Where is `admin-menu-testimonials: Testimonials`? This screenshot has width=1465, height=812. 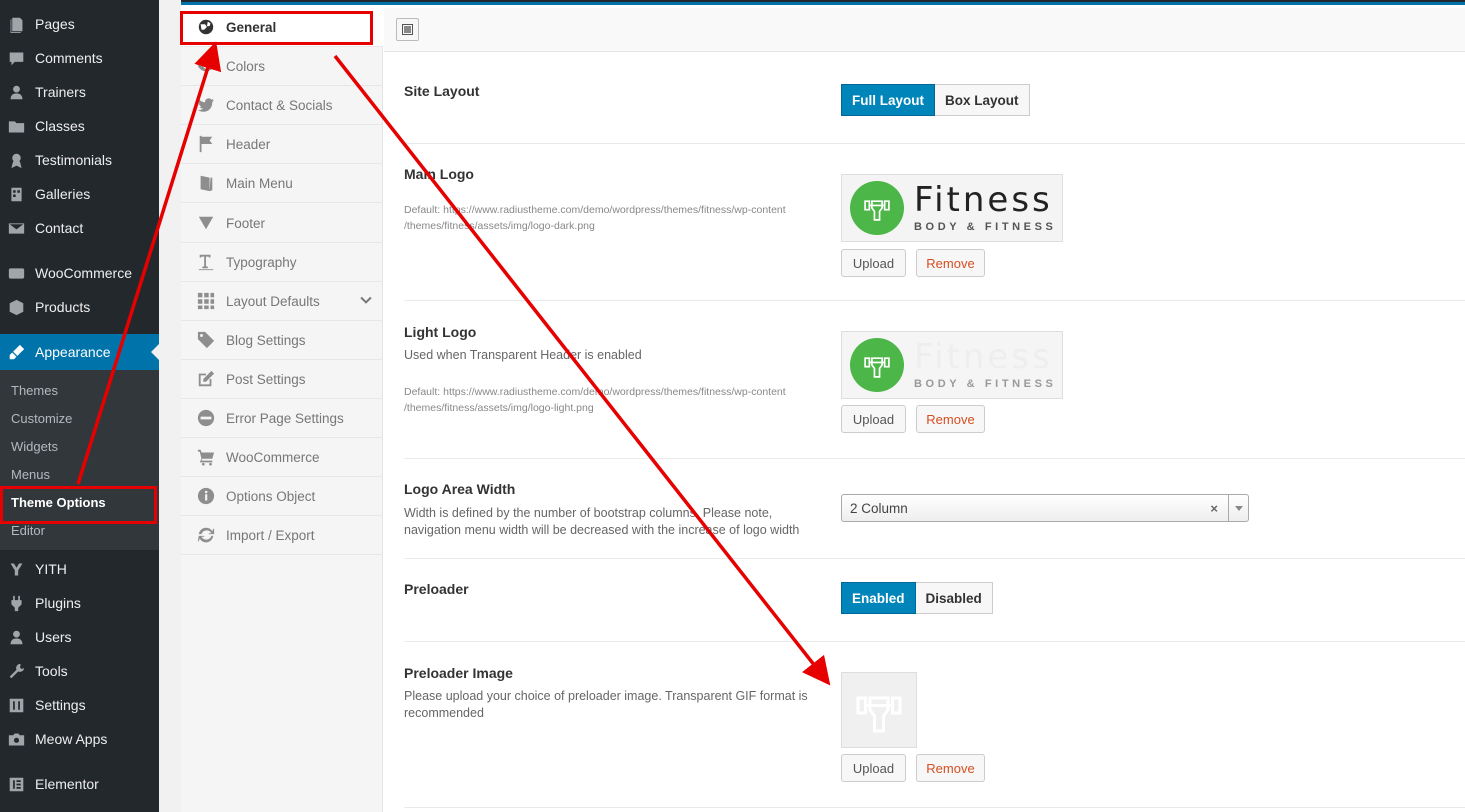
admin-menu-testimonials: Testimonials is located at coordinates (79, 160).